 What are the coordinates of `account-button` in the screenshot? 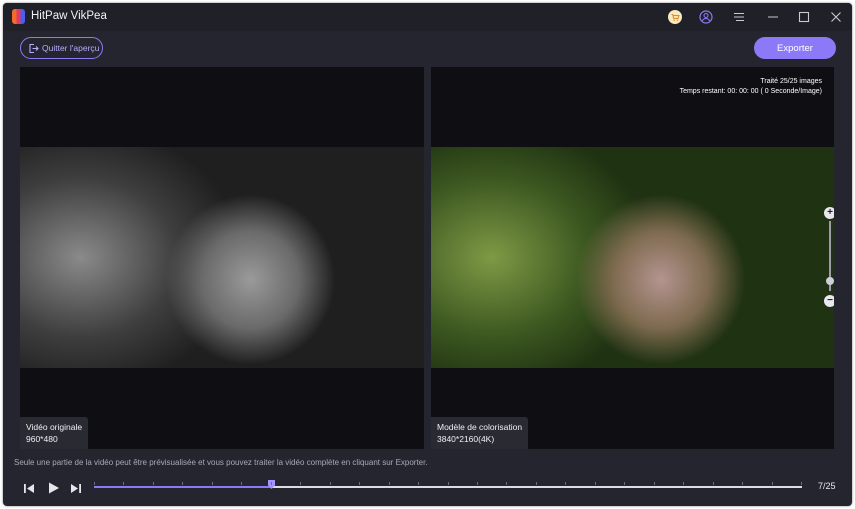 It's located at (706, 17).